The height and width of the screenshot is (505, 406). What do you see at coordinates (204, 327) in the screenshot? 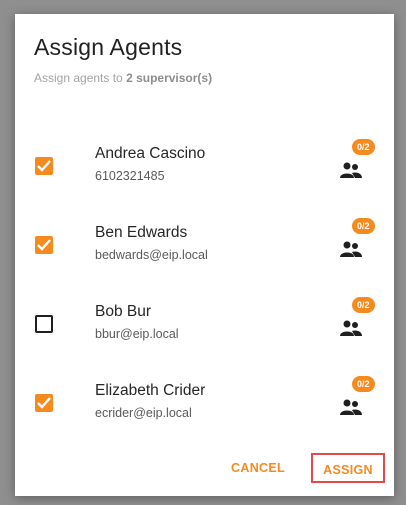
I see `agent-row-bob-bur: Bob Bur bbur@eip.local 0/2` at bounding box center [204, 327].